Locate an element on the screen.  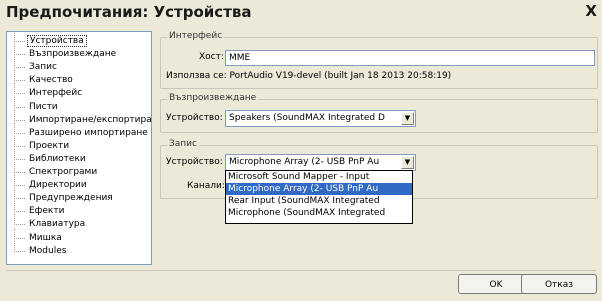
host-input: MME is located at coordinates (410, 58).